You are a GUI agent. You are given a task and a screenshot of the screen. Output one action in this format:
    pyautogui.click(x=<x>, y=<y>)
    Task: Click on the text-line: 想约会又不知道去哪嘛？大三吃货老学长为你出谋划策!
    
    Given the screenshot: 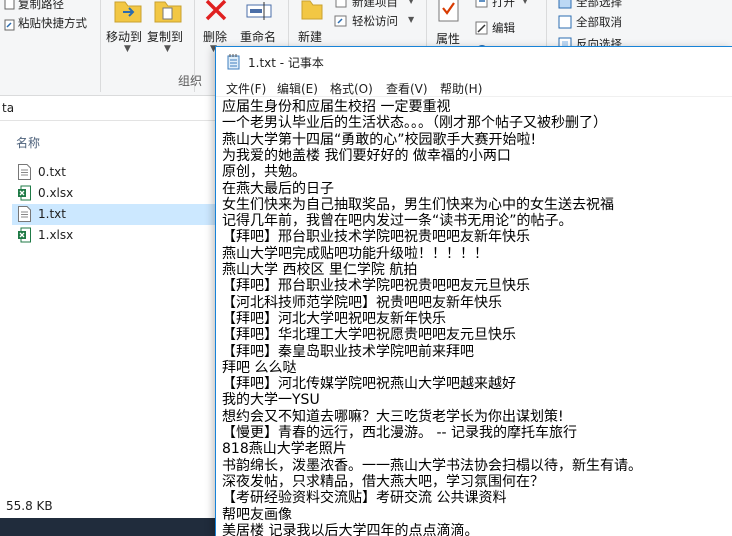 What is the action you would take?
    pyautogui.click(x=393, y=416)
    